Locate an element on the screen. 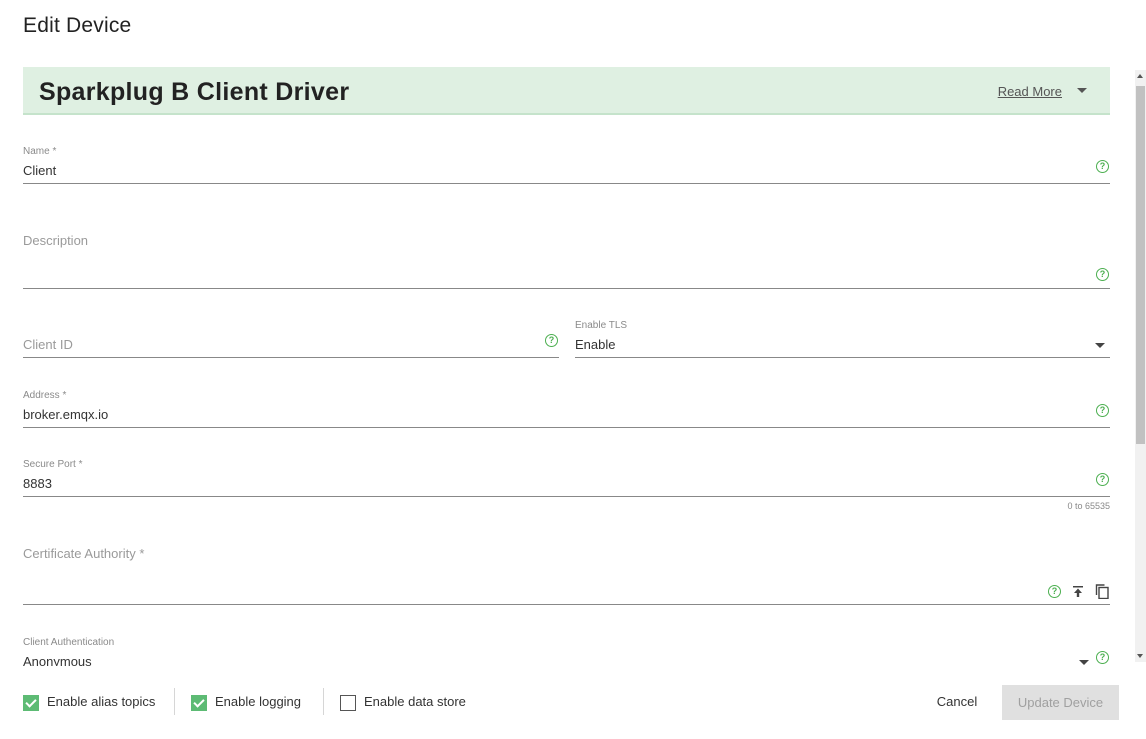 Image resolution: width=1146 pixels, height=739 pixels. alias-topics-label: Enable alias topics is located at coordinates (101, 701).